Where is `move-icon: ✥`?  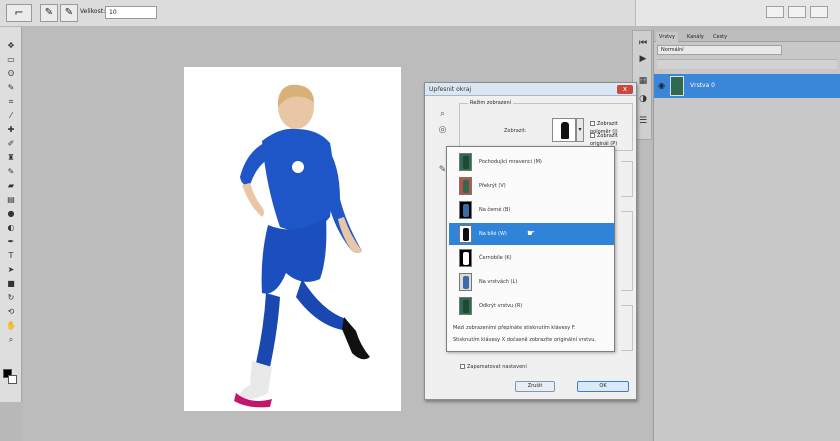
move-icon: ✥ is located at coordinates (11, 46).